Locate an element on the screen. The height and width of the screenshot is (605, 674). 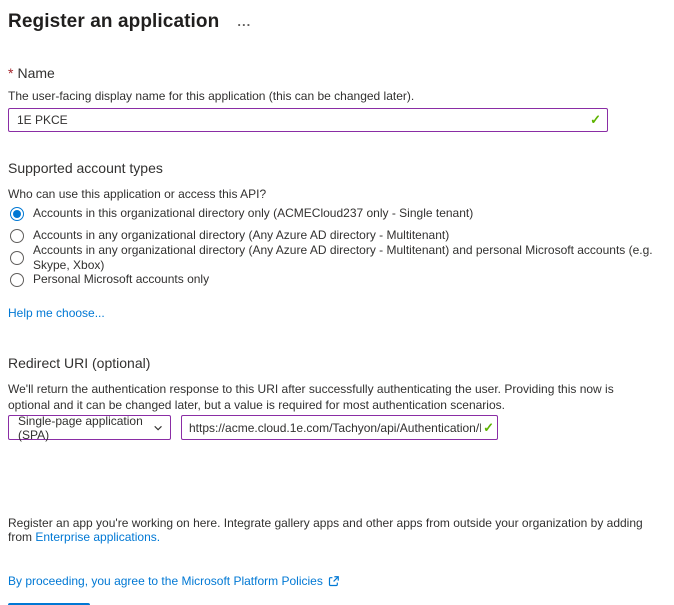
enterprise-applications-link: Enterprise applications. is located at coordinates (97, 537).